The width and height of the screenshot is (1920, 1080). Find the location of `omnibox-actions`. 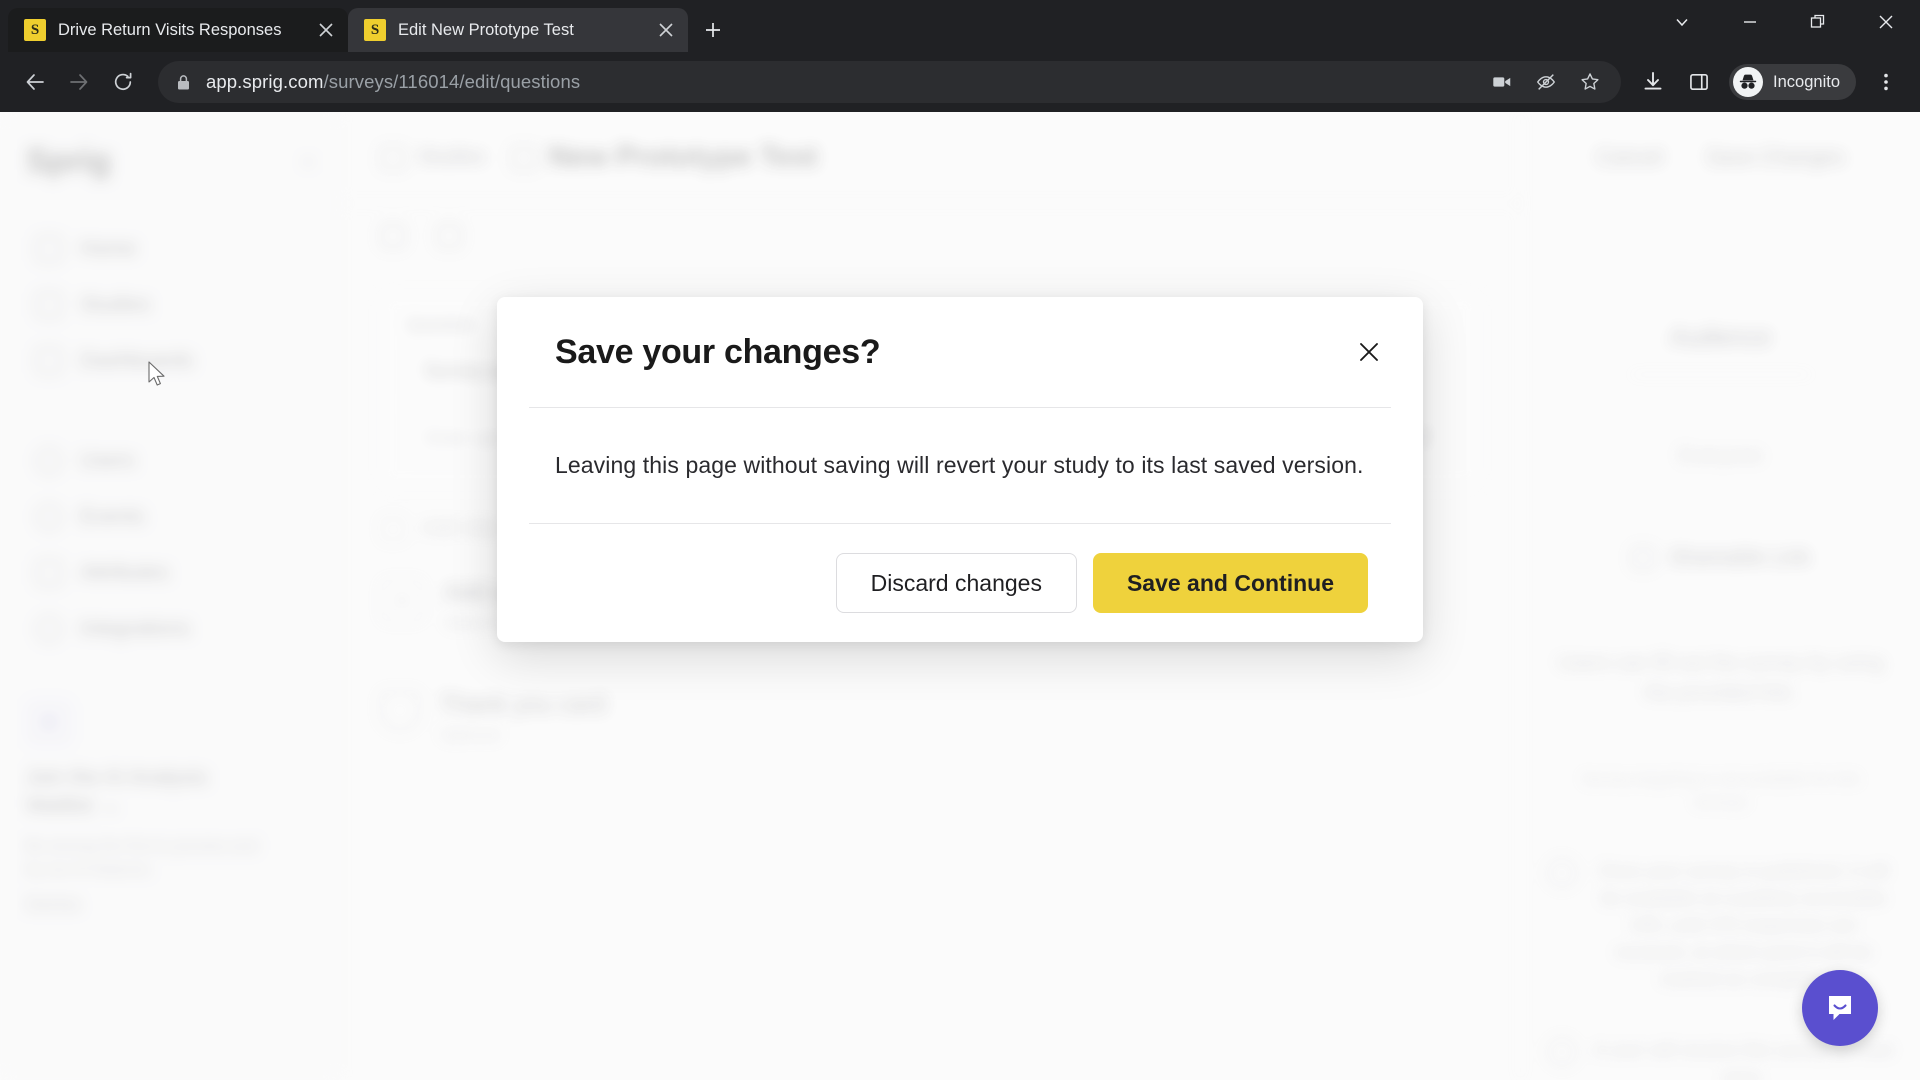

omnibox-actions is located at coordinates (1546, 82).